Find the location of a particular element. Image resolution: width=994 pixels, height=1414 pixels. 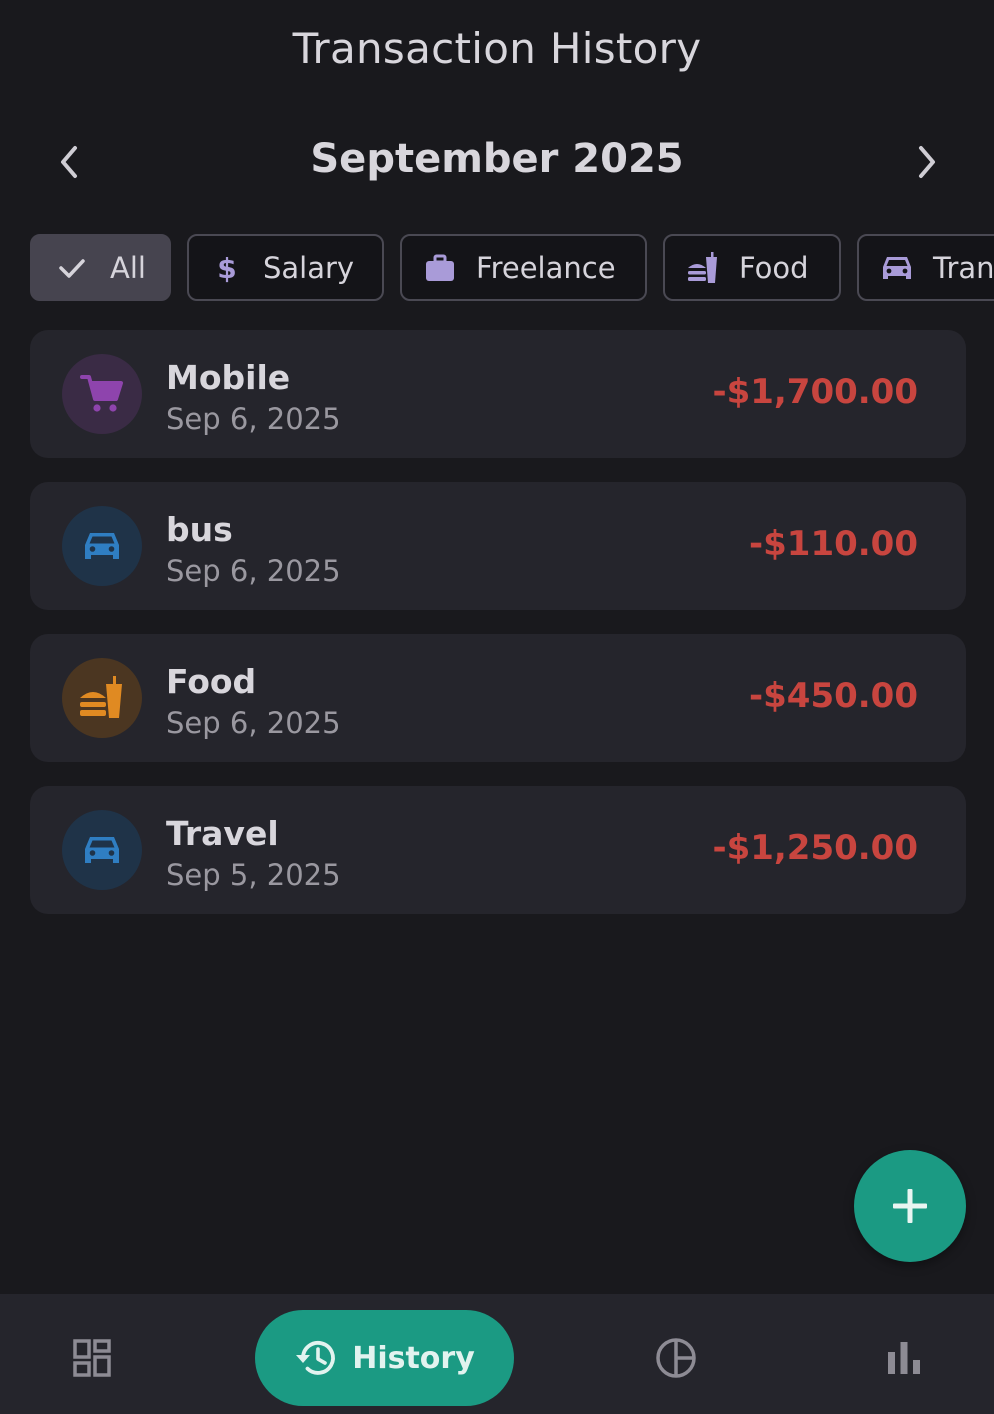

pie-chart-icon is located at coordinates (676, 1358).